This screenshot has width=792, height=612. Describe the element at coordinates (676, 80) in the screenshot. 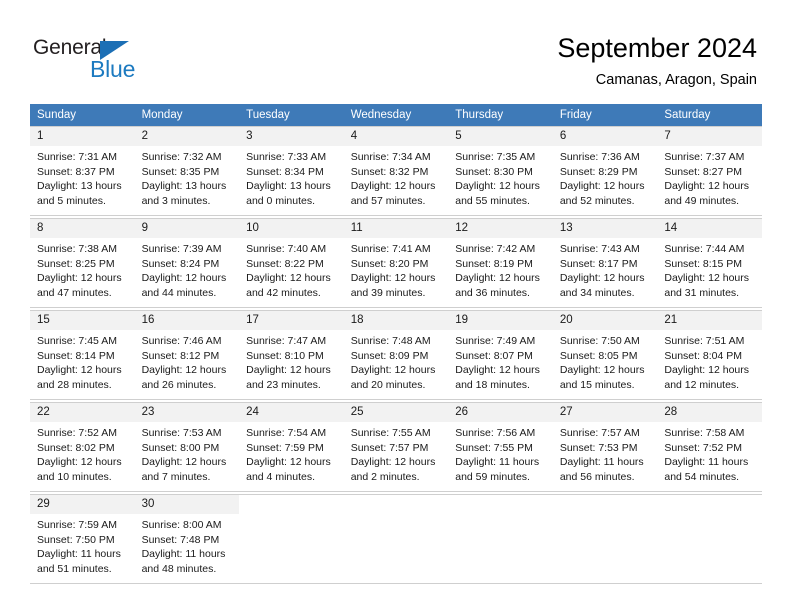

I see `page-subtitle-location: Camanas, Aragon, Spain` at that location.